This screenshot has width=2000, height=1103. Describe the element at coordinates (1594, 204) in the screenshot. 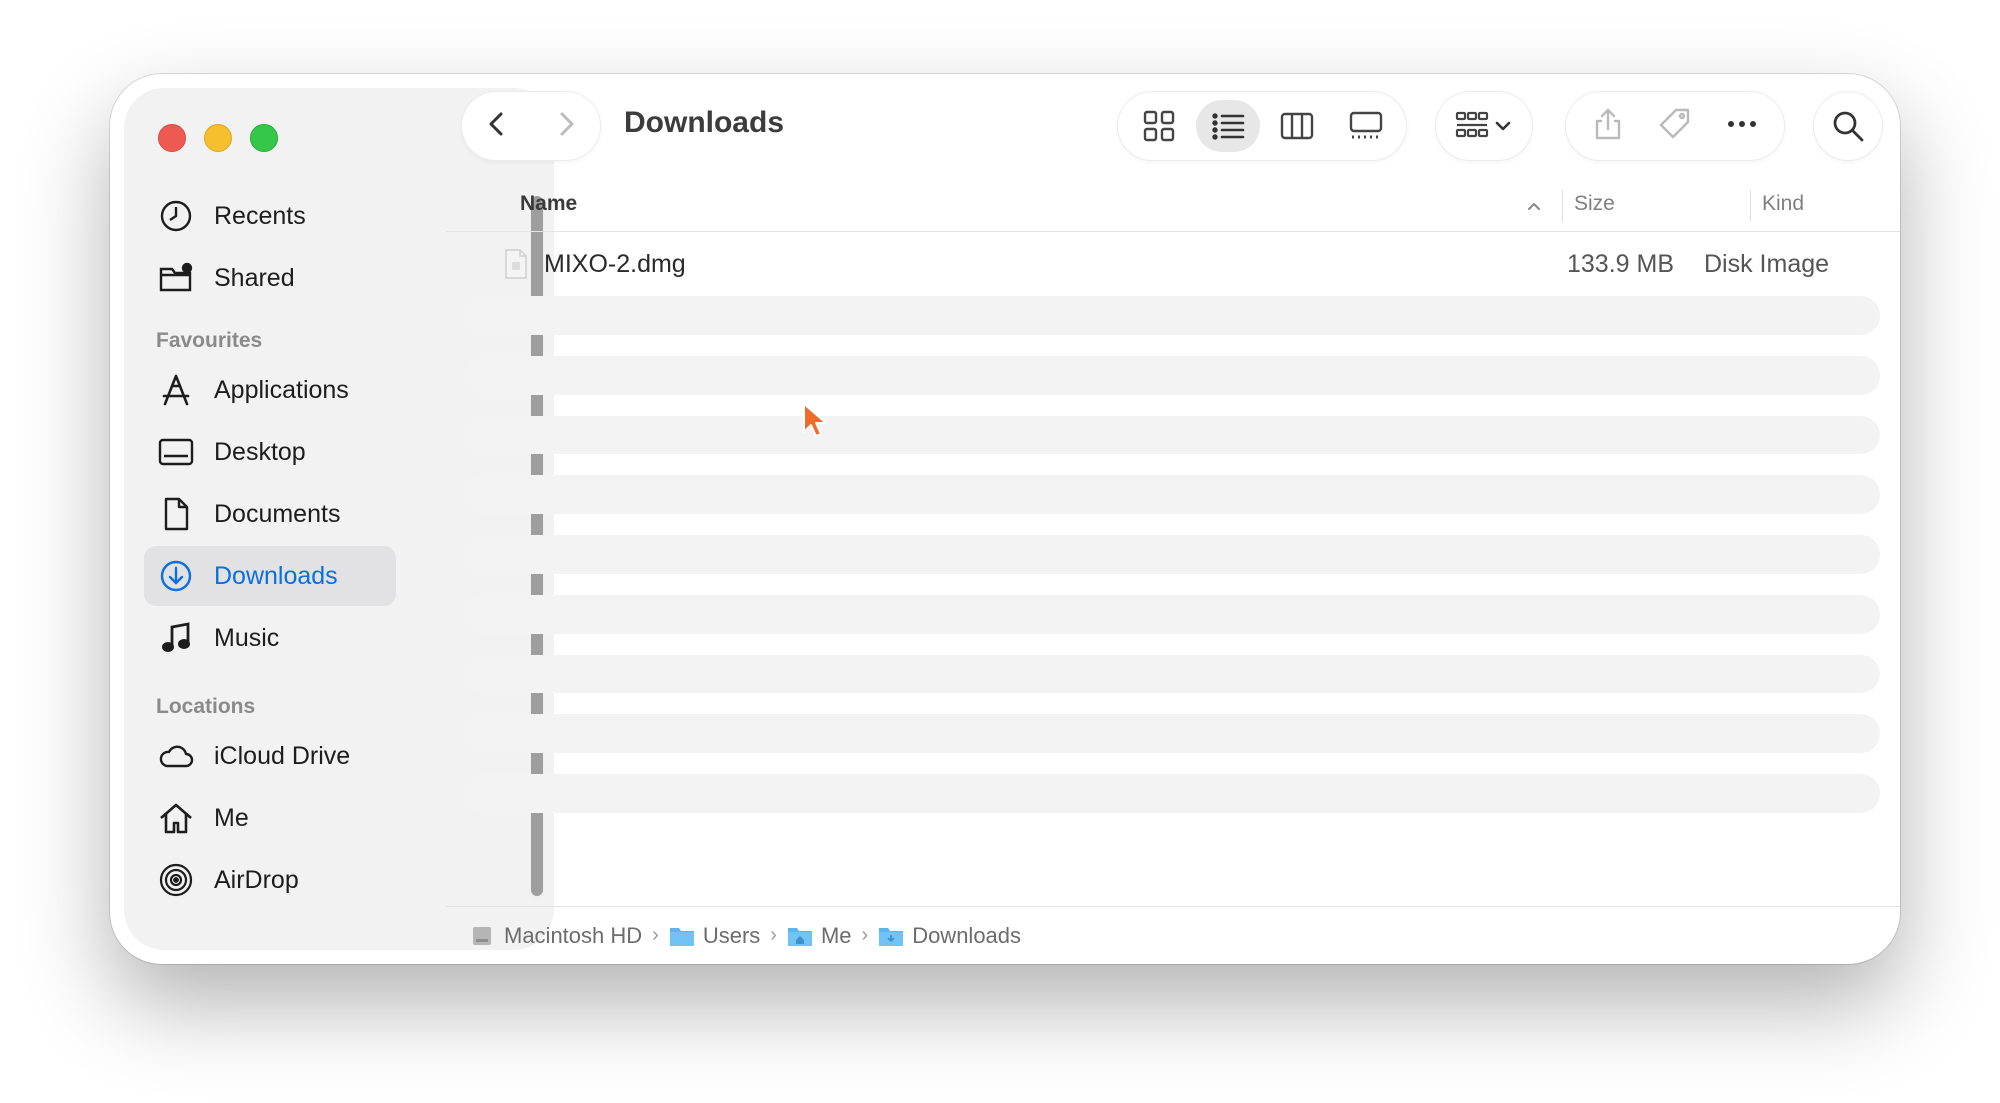

I see `column-header-size: Size` at that location.